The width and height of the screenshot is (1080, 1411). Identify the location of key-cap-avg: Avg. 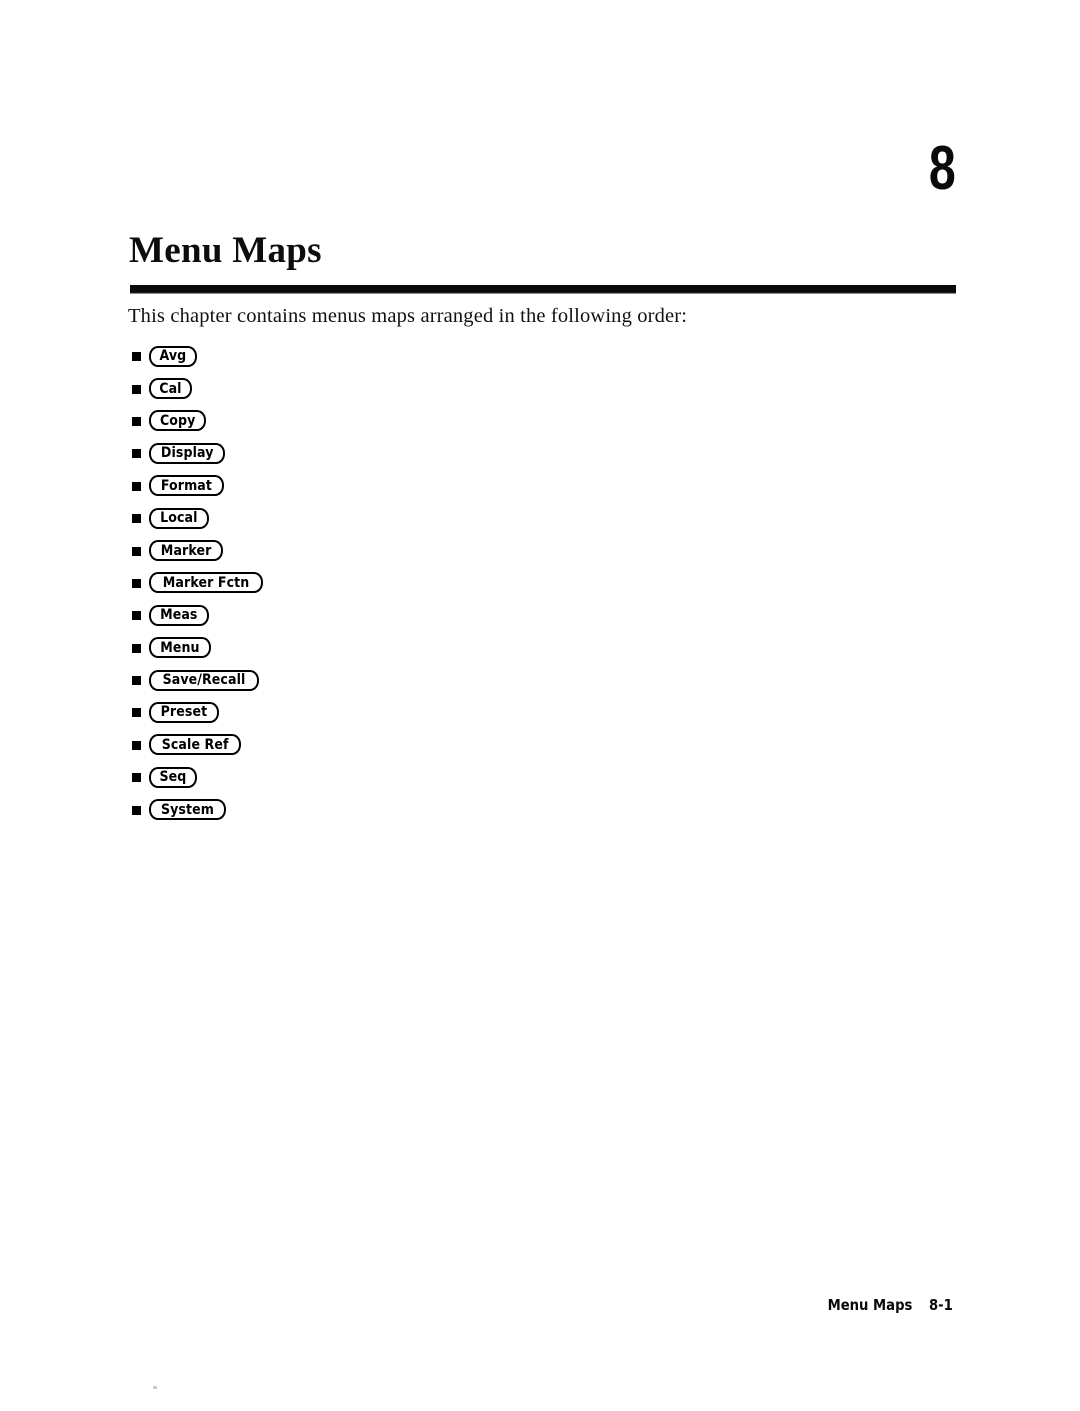
(173, 356).